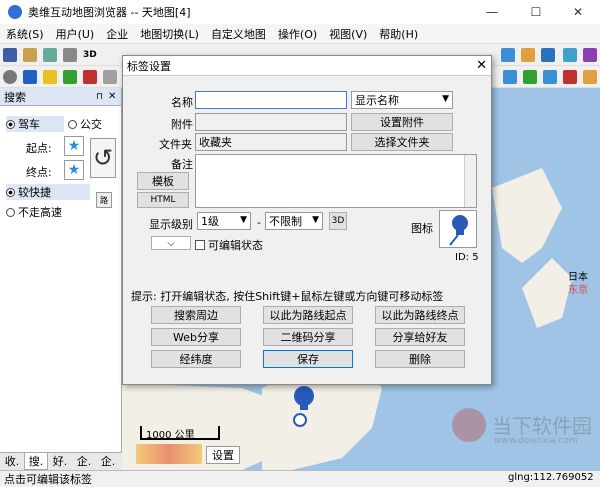 The image size is (600, 487). What do you see at coordinates (271, 142) in the screenshot?
I see `folder-input: 收藏夹` at bounding box center [271, 142].